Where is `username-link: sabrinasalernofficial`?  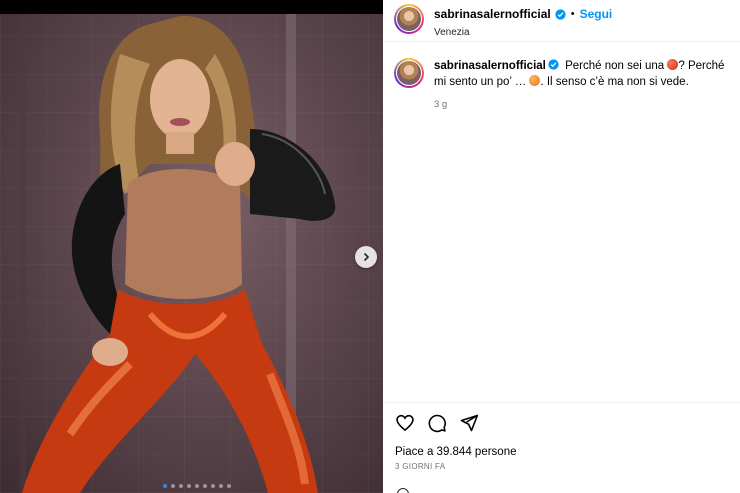
username-link: sabrinasalernofficial is located at coordinates (492, 14).